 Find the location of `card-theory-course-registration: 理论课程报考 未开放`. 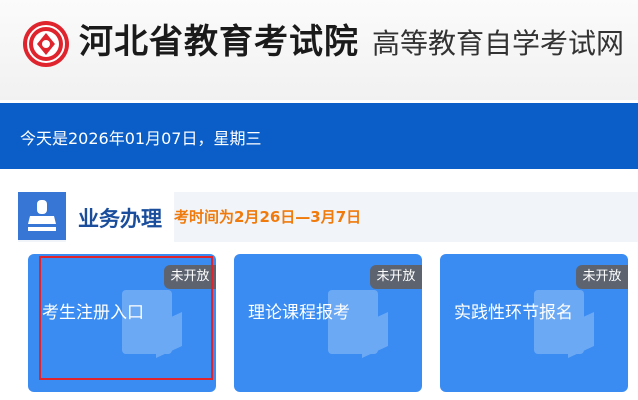

card-theory-course-registration: 理论课程报考 未开放 is located at coordinates (328, 323).